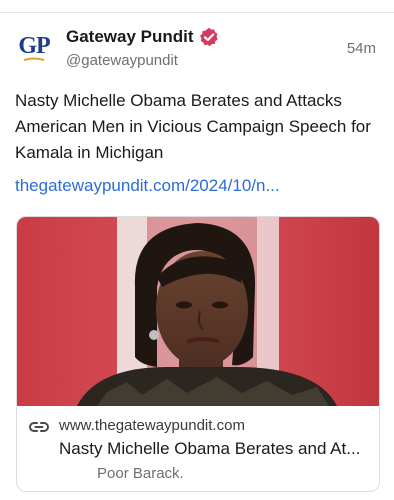  I want to click on display-name: Gateway Pundit, so click(130, 37).